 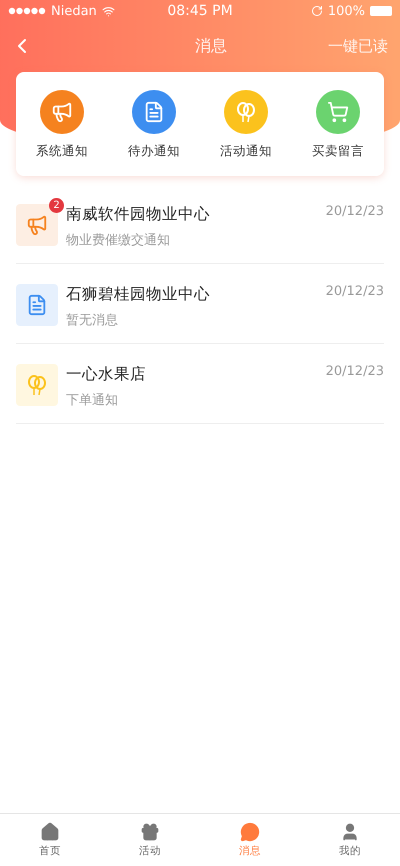 What do you see at coordinates (50, 851) in the screenshot?
I see `tab-label: 首页` at bounding box center [50, 851].